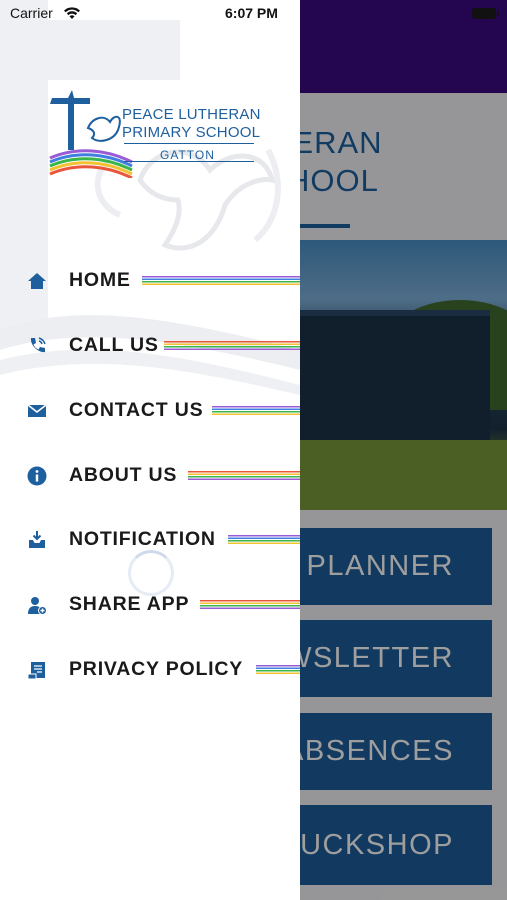 The width and height of the screenshot is (507, 900). Describe the element at coordinates (114, 345) in the screenshot. I see `menu-label-call-us: CALL US` at that location.